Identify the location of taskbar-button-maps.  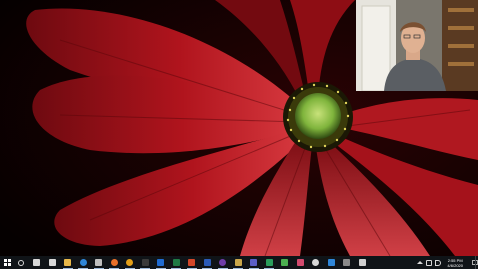
(269, 262).